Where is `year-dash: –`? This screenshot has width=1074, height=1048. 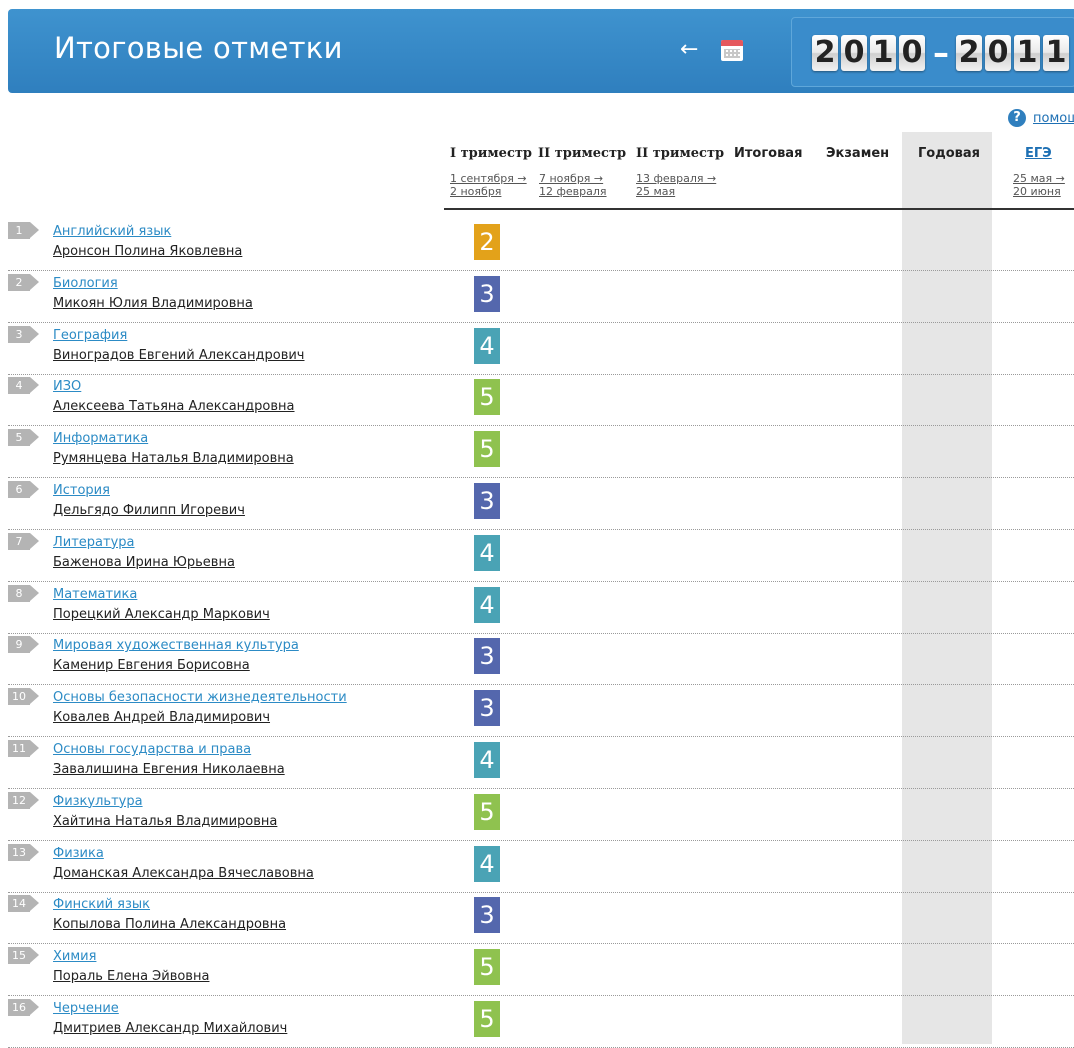 year-dash: – is located at coordinates (941, 53).